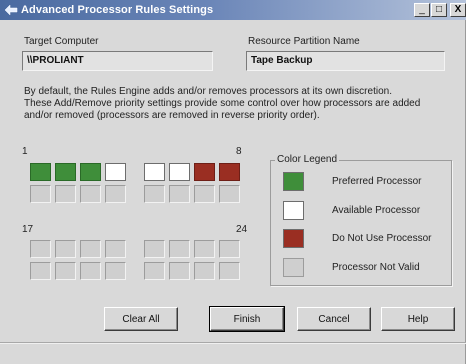 The image size is (466, 364). I want to click on legend-label: Preferred Processor, so click(377, 181).